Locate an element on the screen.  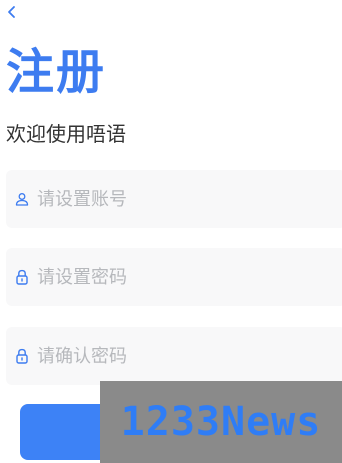
welcome-subtitle: 欢迎使用唔语 is located at coordinates (66, 134).